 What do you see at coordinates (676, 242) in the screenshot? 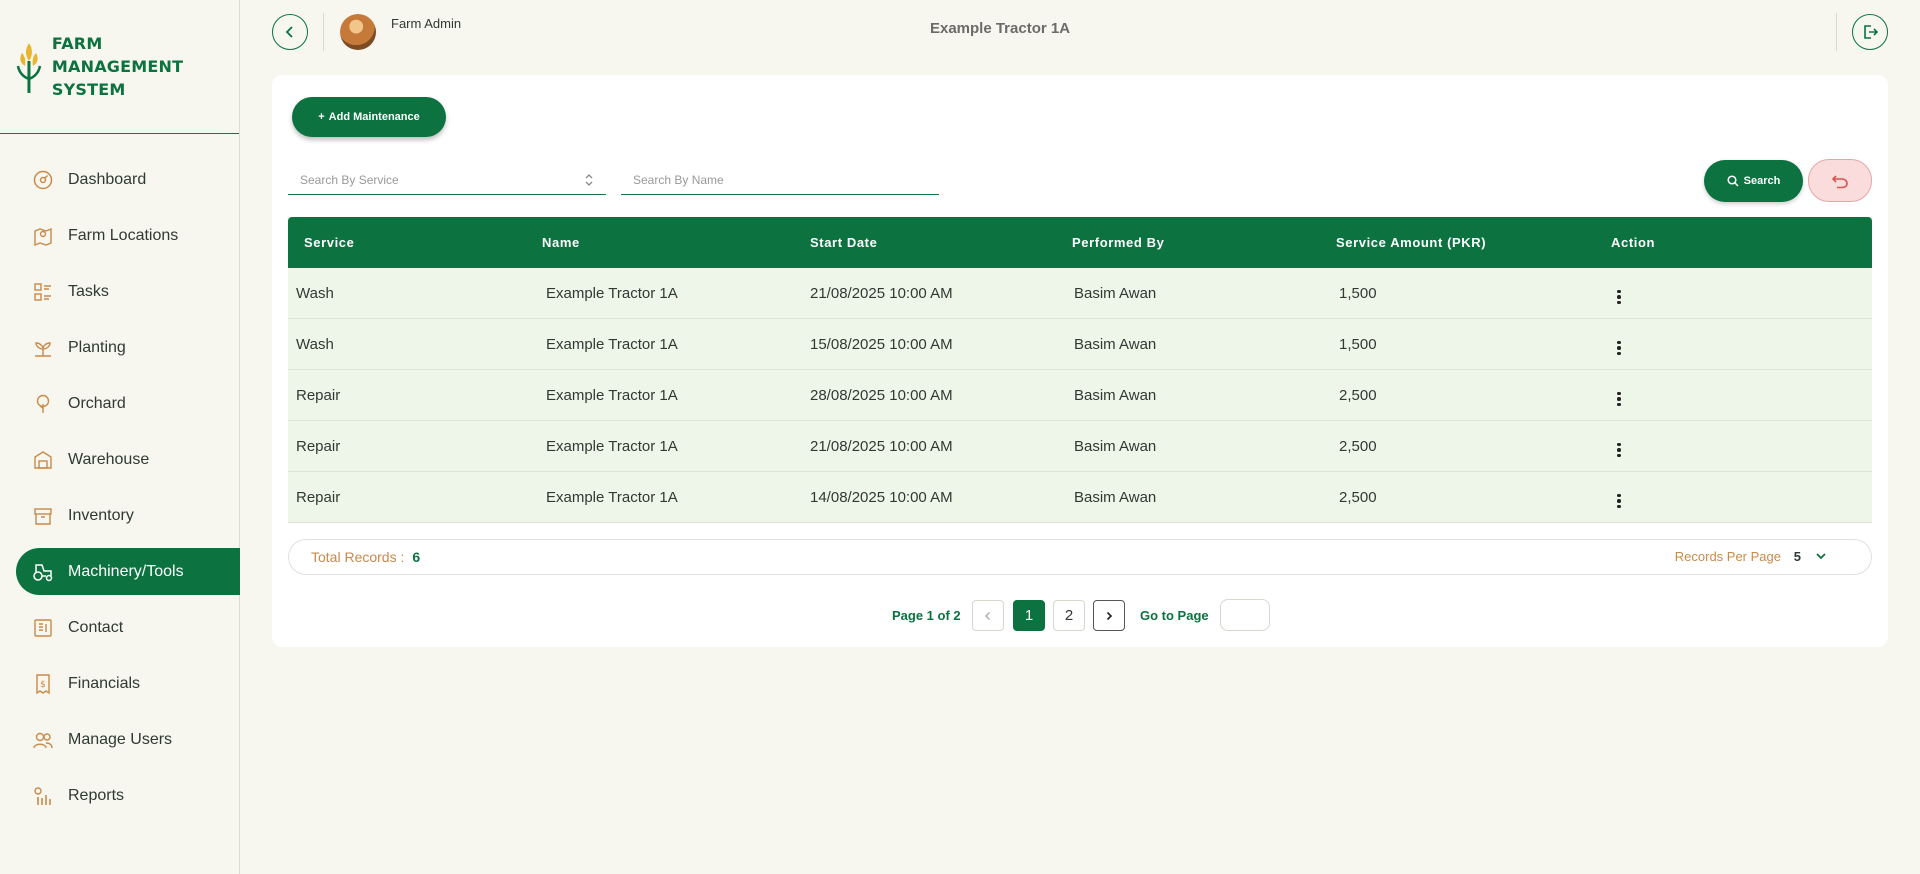
I see `column-header-name: Name` at bounding box center [676, 242].